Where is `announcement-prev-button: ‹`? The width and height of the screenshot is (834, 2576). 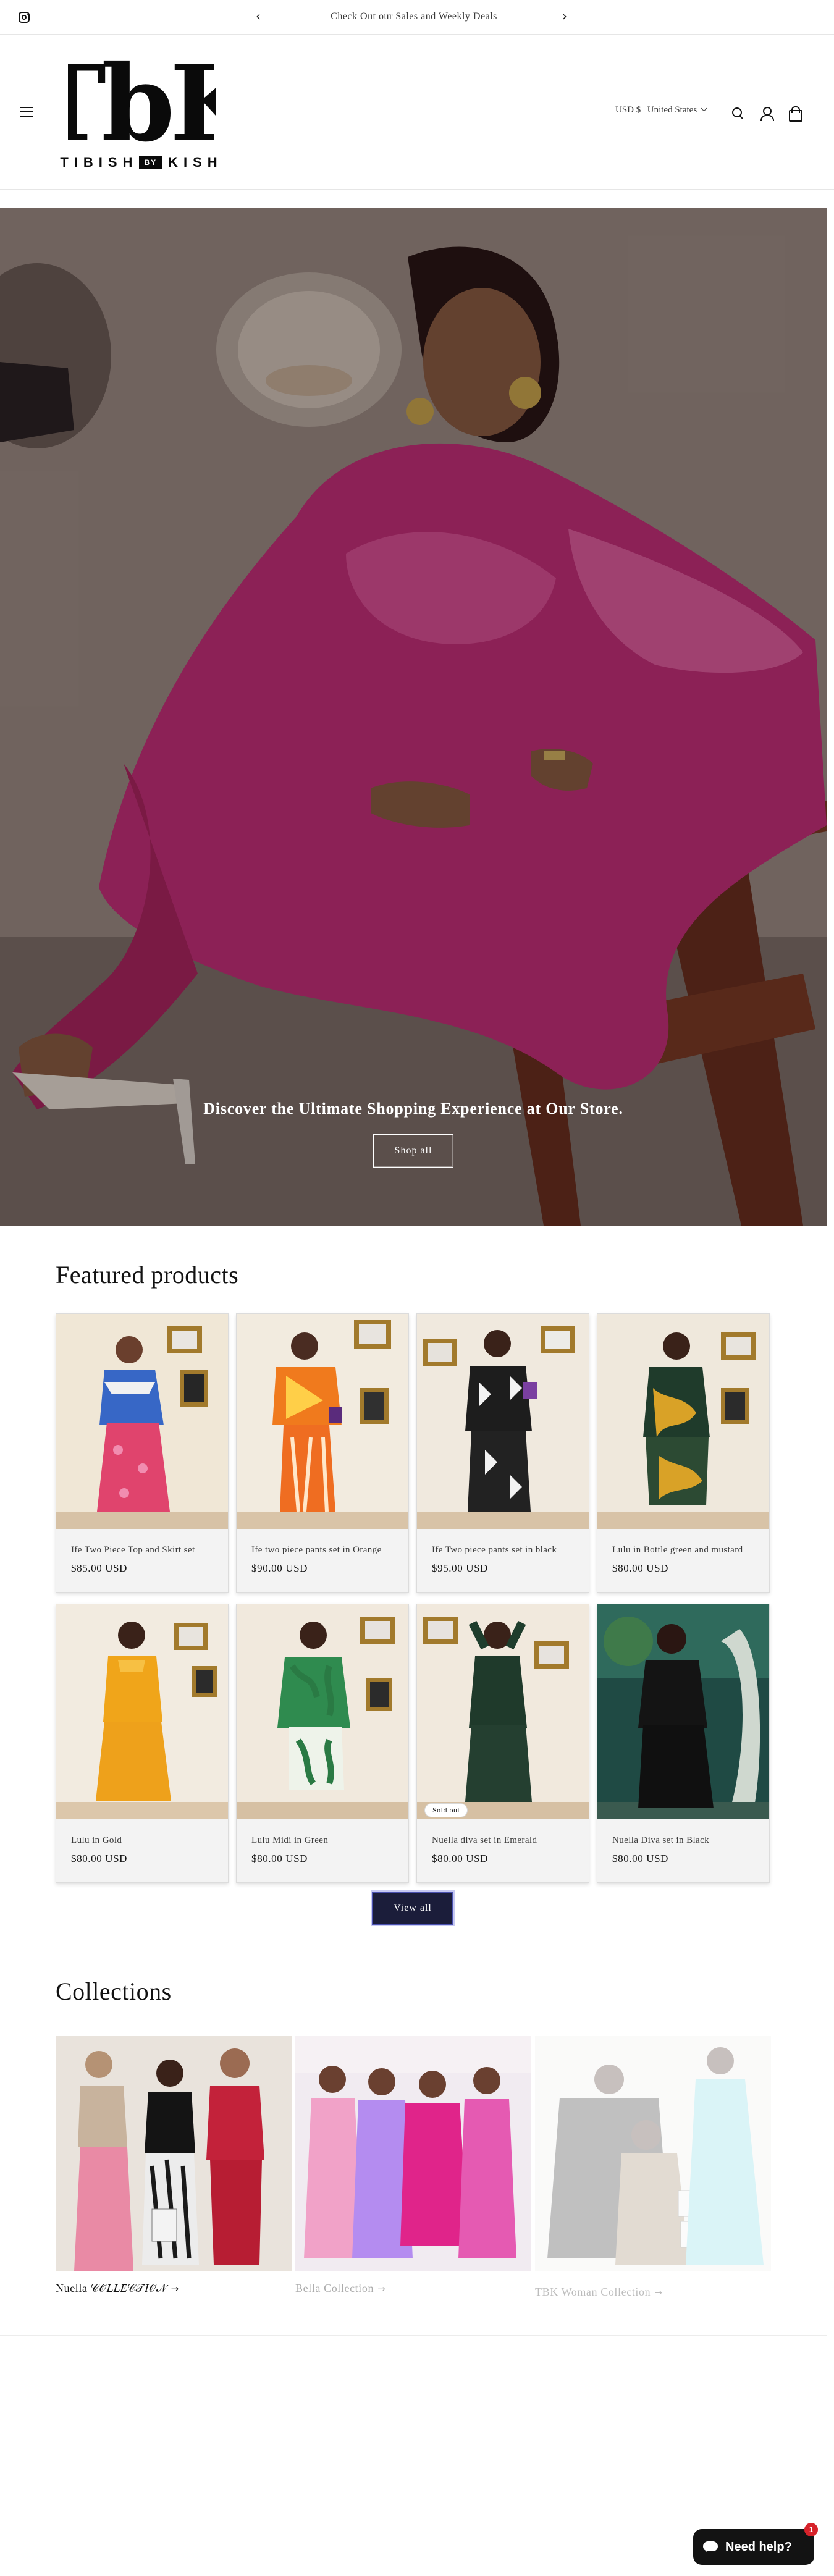
announcement-prev-button: ‹ is located at coordinates (258, 16).